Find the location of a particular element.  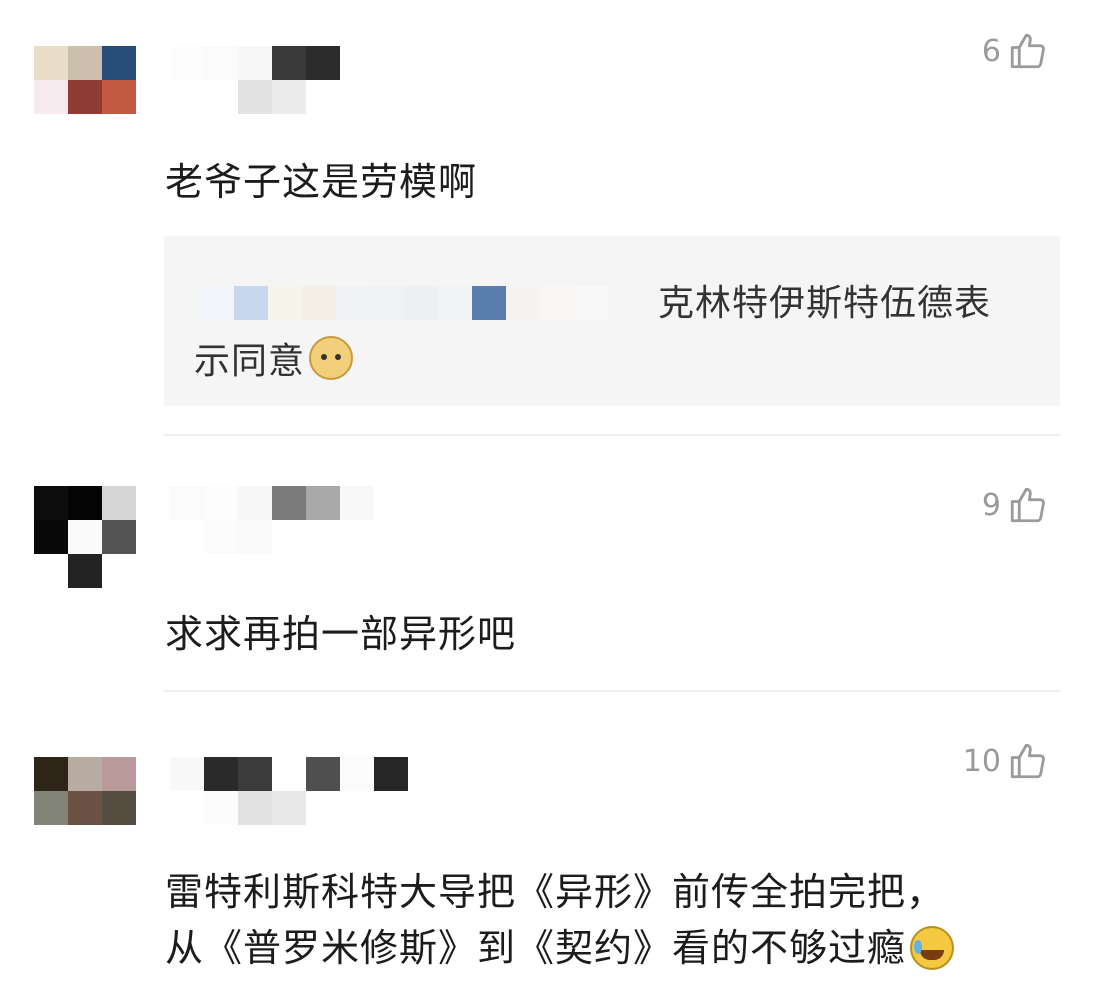

reply-text-continued: 示同意 is located at coordinates (274, 358).